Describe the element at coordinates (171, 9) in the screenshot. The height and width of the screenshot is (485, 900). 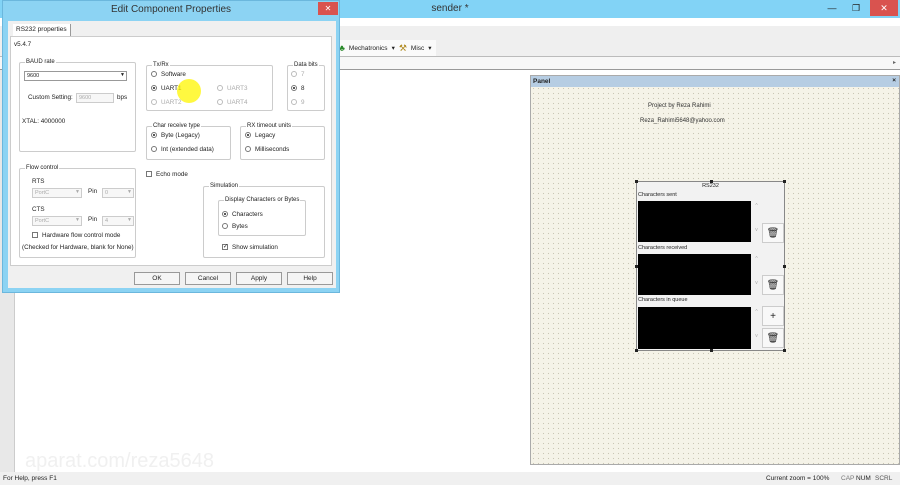
I see `dialog-title: Edit Component Properties` at that location.